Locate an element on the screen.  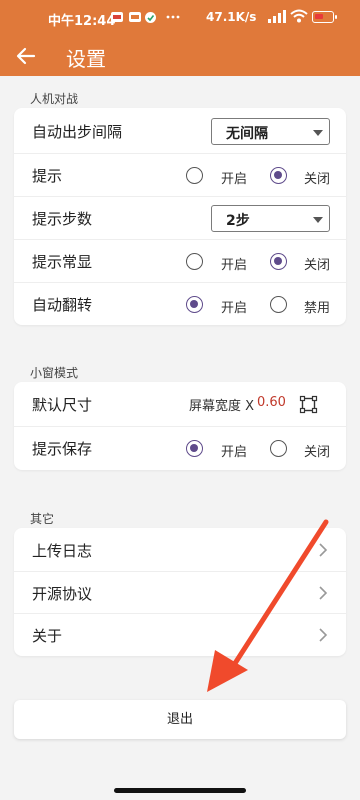
more-icon is located at coordinates (173, 17).